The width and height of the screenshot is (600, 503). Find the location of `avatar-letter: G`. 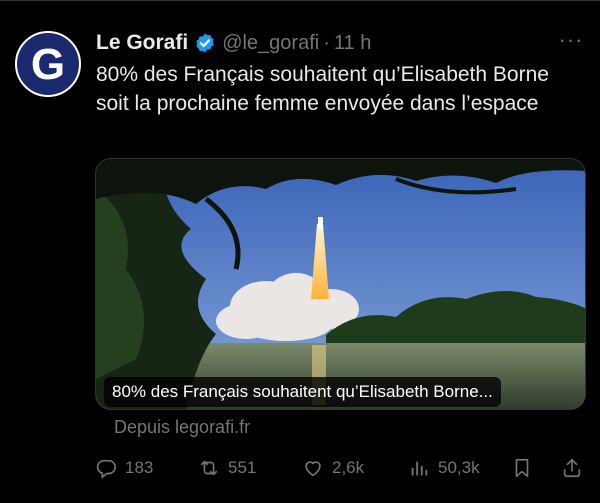

avatar-letter: G is located at coordinates (48, 64).